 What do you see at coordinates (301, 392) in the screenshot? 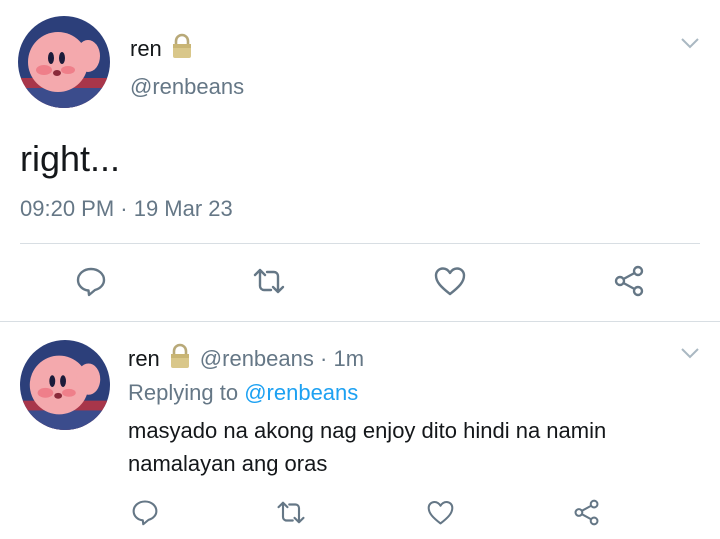
I see `replying-to-link: @renbeans` at bounding box center [301, 392].